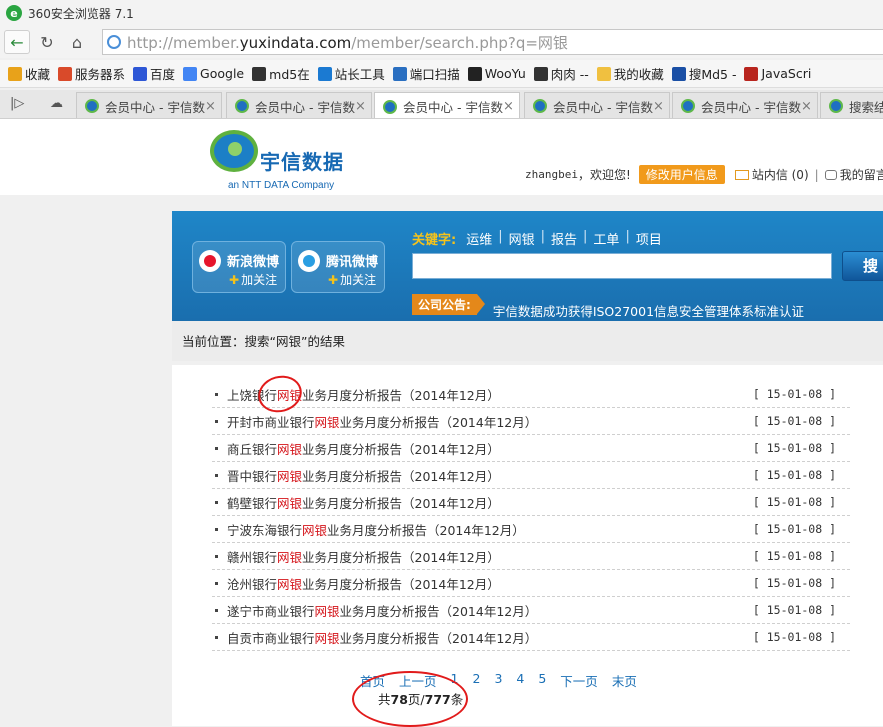  What do you see at coordinates (351, 73) in the screenshot?
I see `bookmark-item: 站长工具` at bounding box center [351, 73].